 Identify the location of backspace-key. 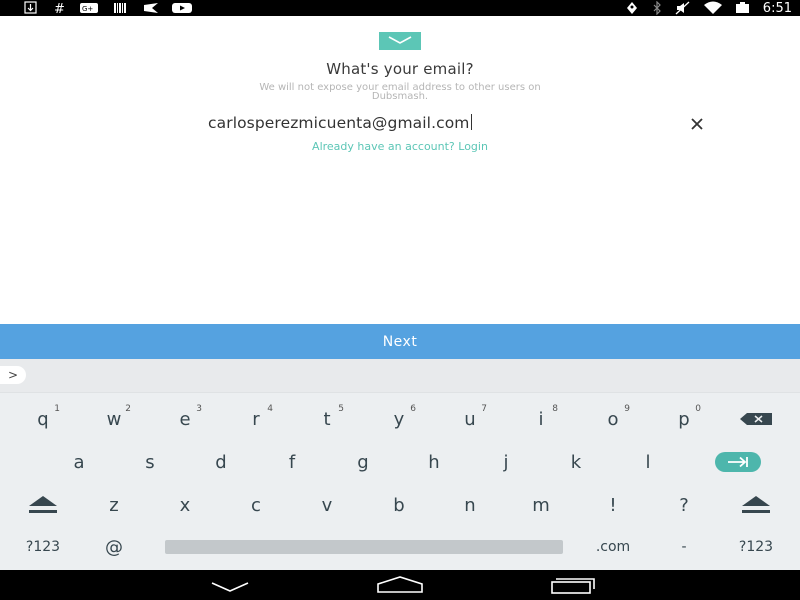
(756, 419).